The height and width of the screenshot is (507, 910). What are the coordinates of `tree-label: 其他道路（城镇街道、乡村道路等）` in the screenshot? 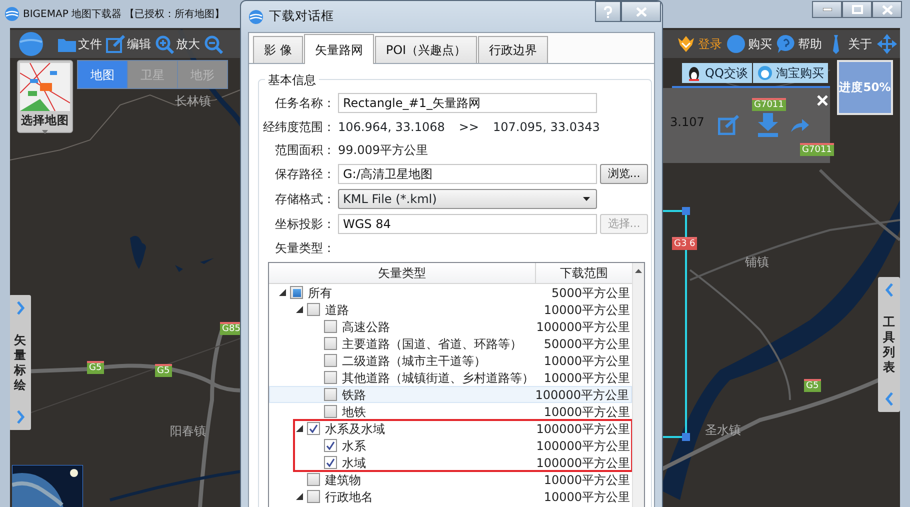 It's located at (438, 378).